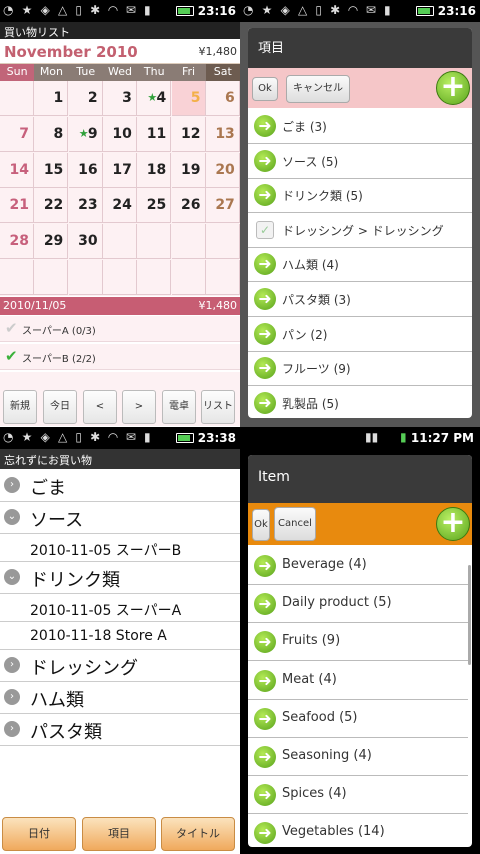  What do you see at coordinates (154, 98) in the screenshot?
I see `day-cell: 4 ★` at bounding box center [154, 98].